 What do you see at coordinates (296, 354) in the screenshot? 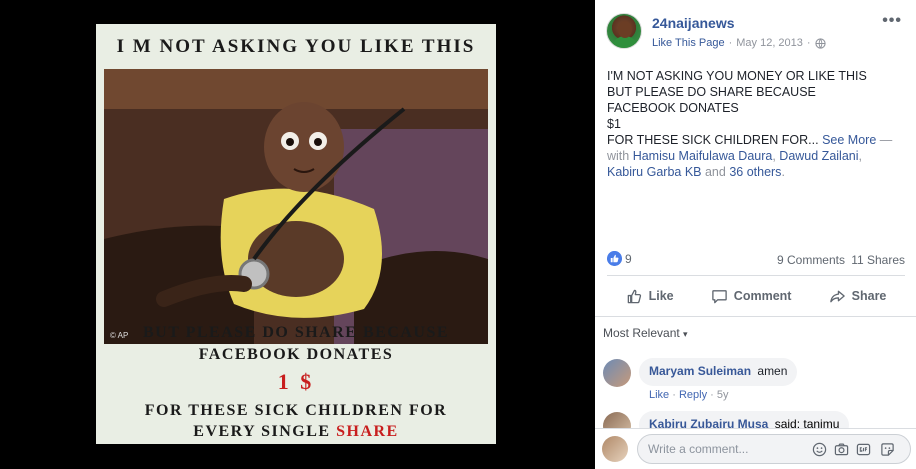
I see `image-text-line-2: FACEBOOK DONATES` at bounding box center [296, 354].